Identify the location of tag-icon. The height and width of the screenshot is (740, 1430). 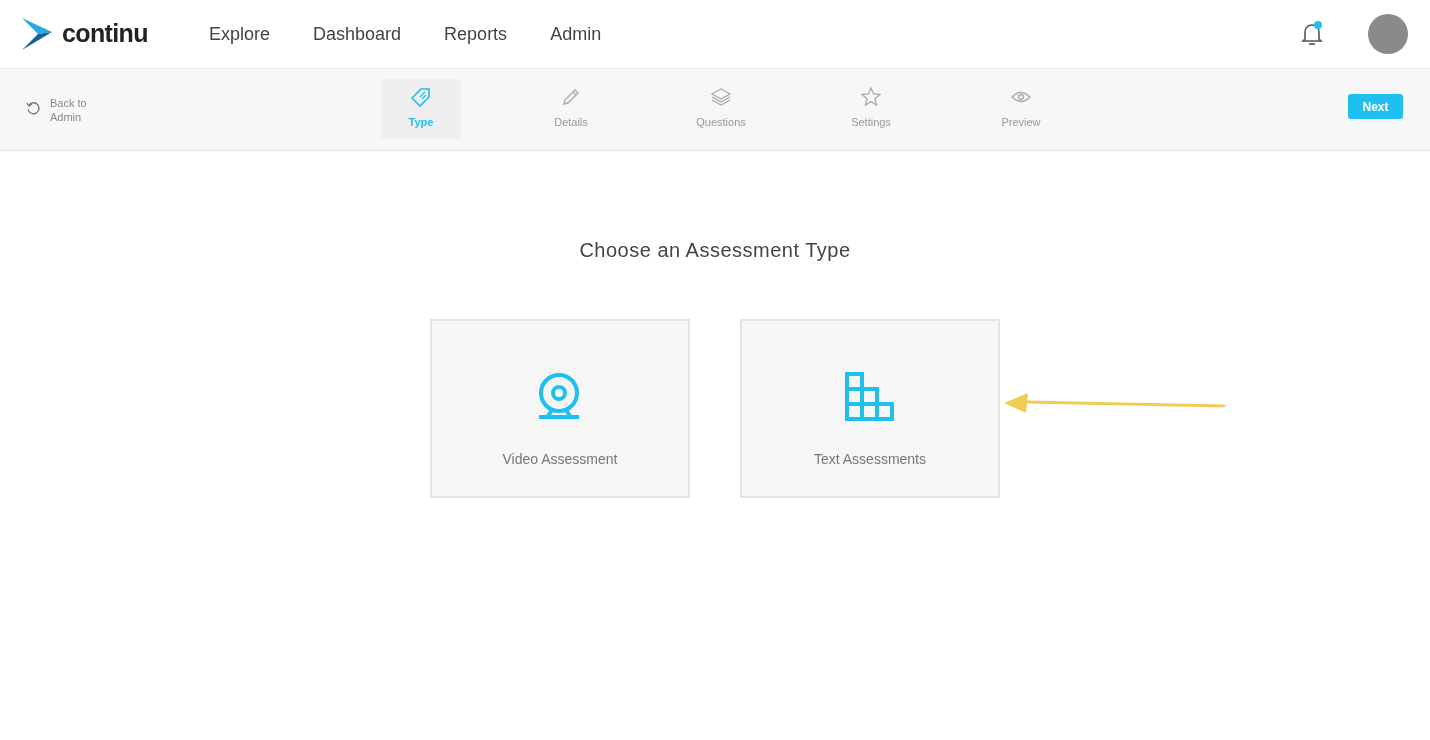
(421, 97).